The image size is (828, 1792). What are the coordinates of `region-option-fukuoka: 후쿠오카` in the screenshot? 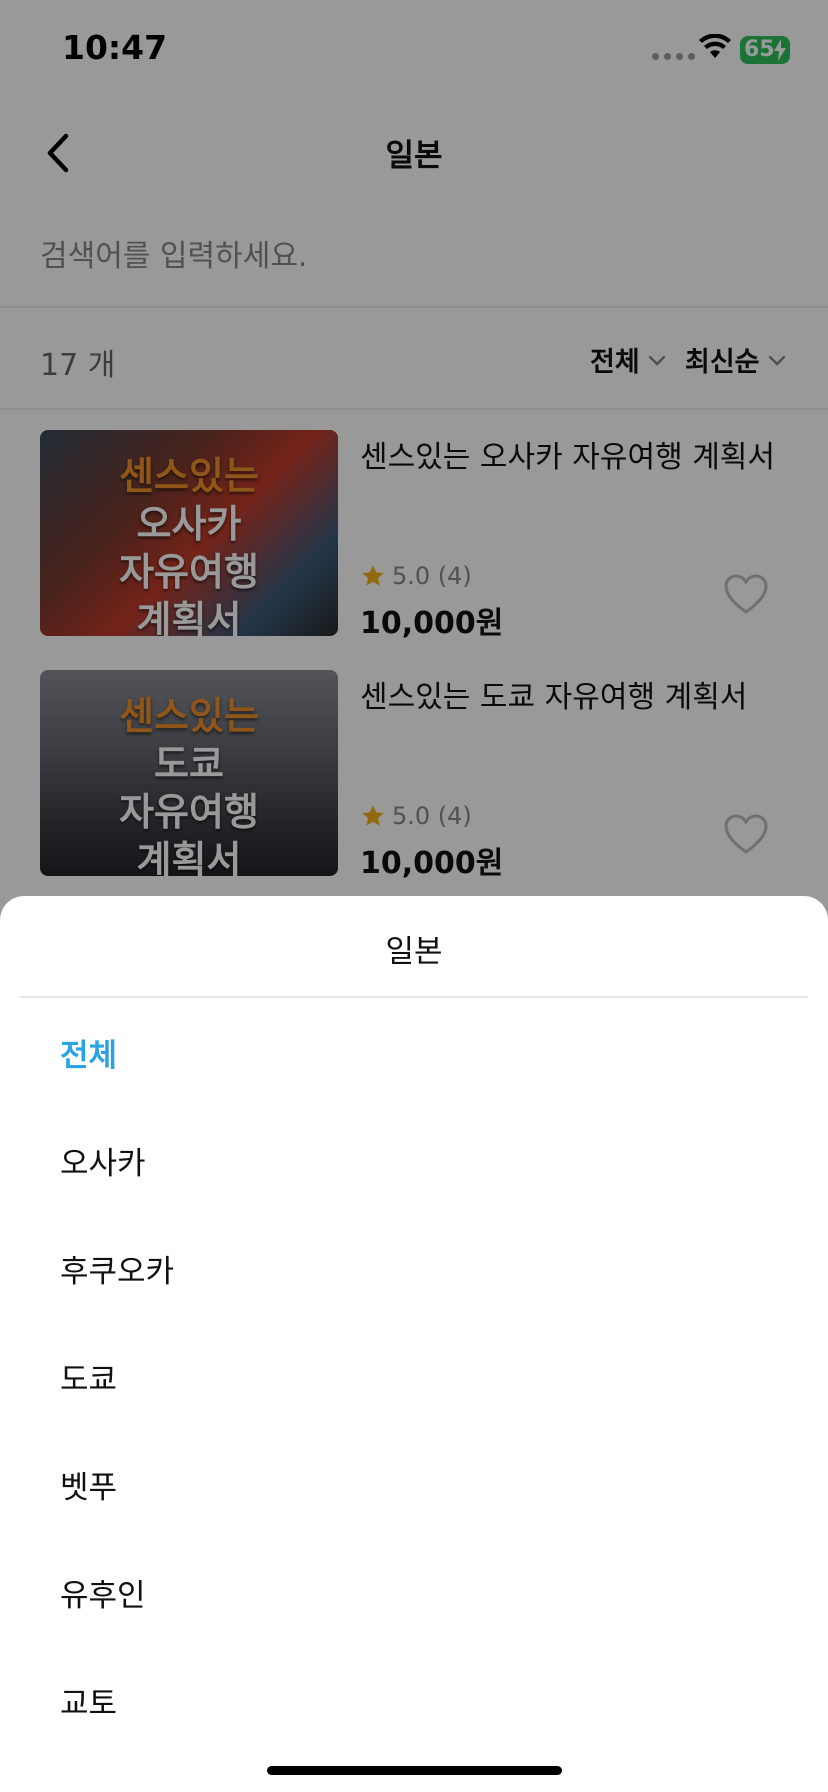 It's located at (117, 1268).